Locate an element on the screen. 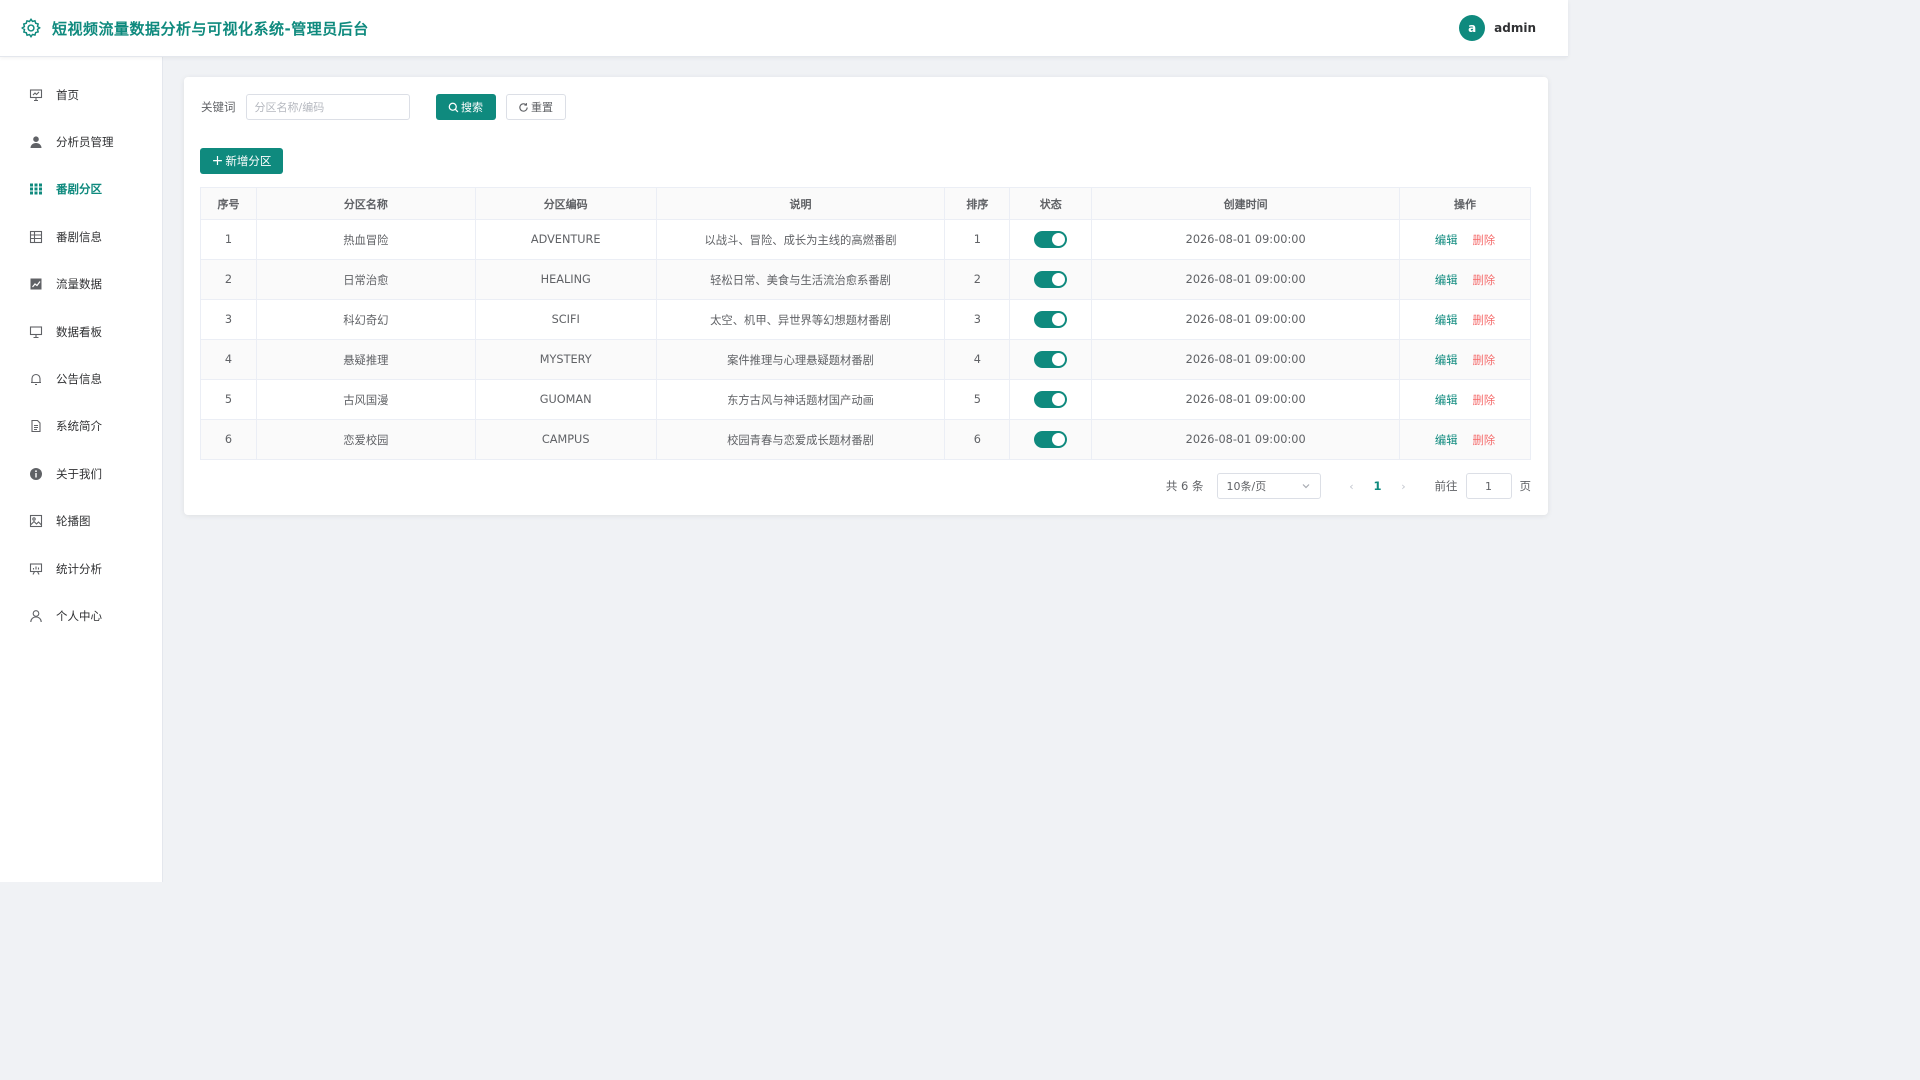 The height and width of the screenshot is (1080, 1920). sidebar-item-label: 数据看板 is located at coordinates (79, 331).